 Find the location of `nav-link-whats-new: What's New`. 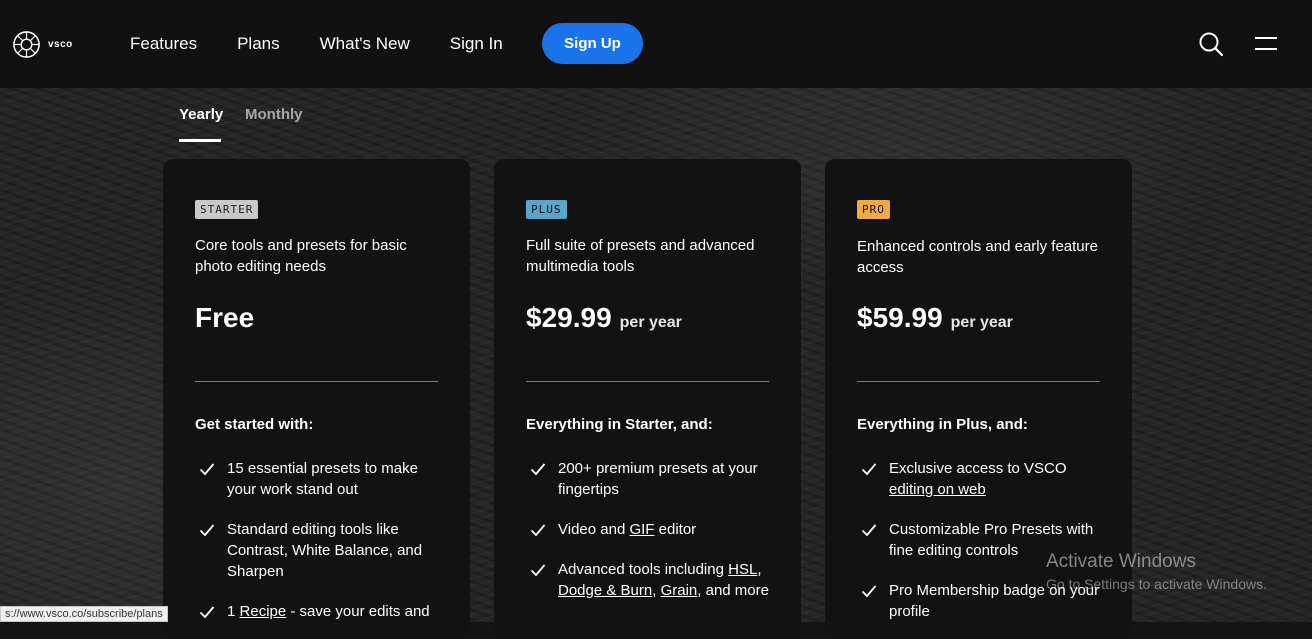

nav-link-whats-new: What's New is located at coordinates (365, 44).